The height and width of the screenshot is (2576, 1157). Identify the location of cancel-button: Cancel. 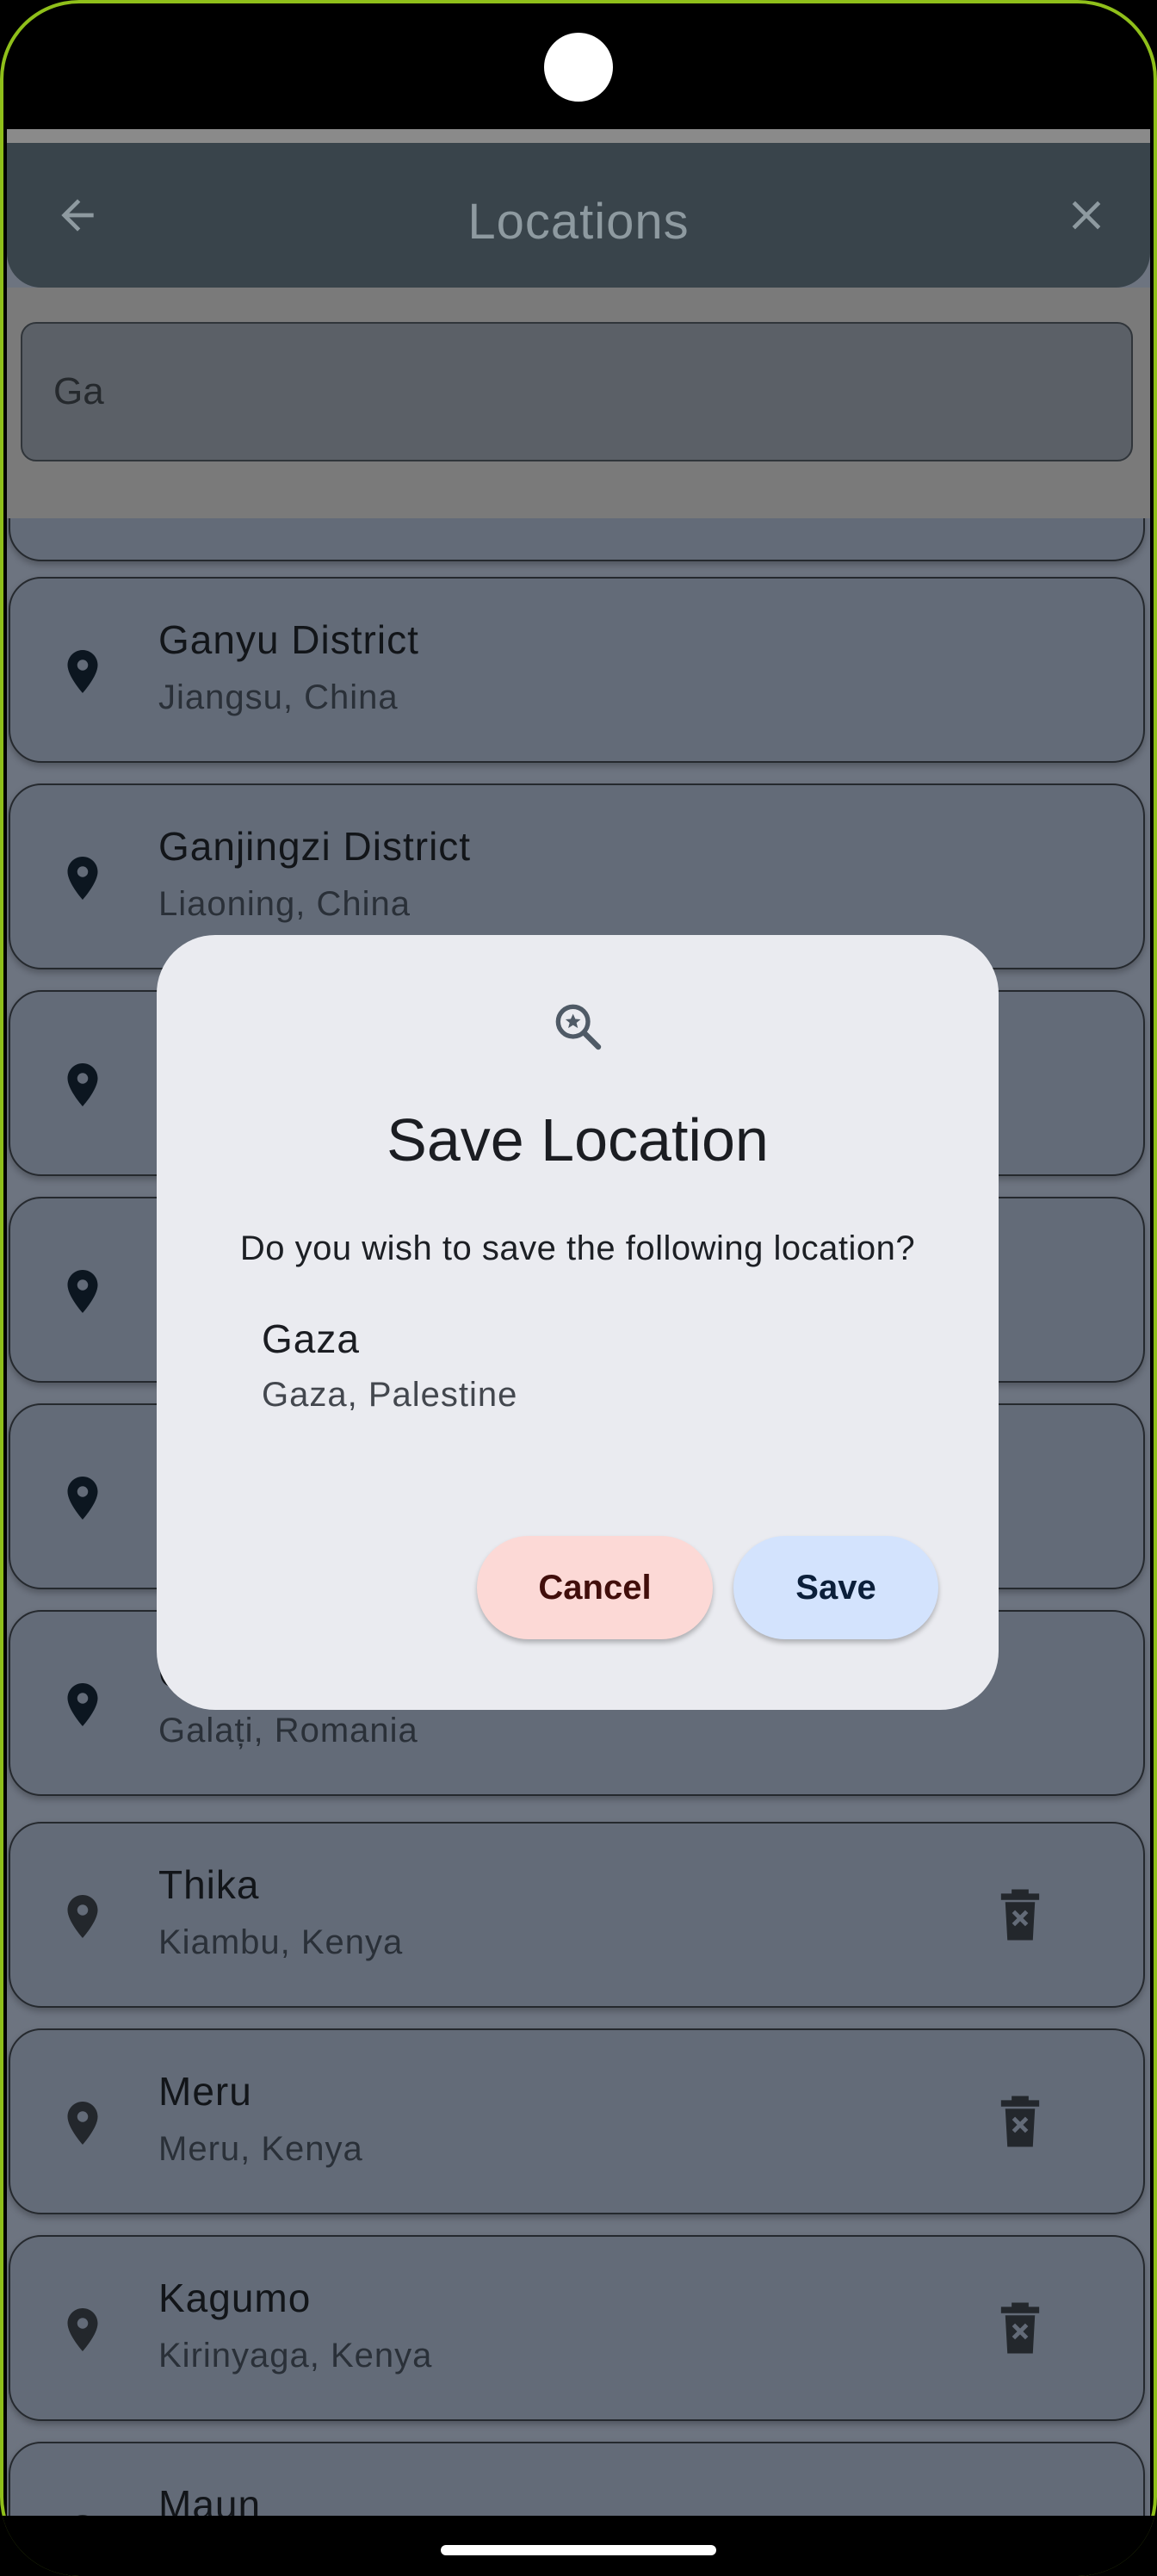
(595, 1587).